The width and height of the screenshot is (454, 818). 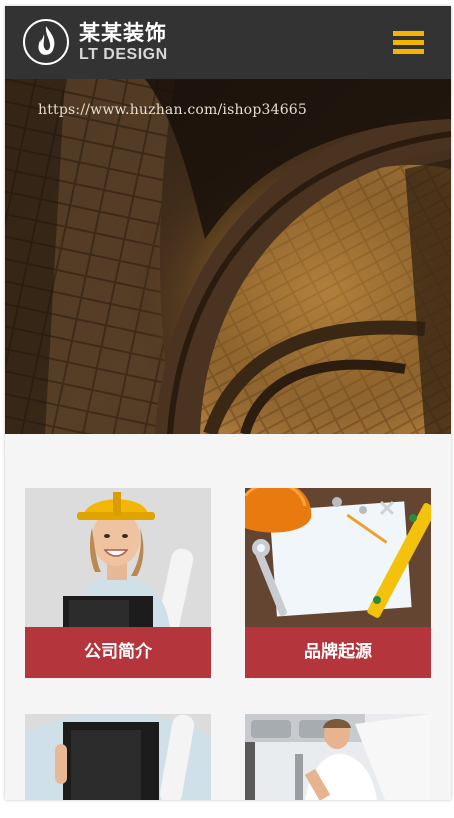 I want to click on hamburger-menu-icon, so click(x=408, y=43).